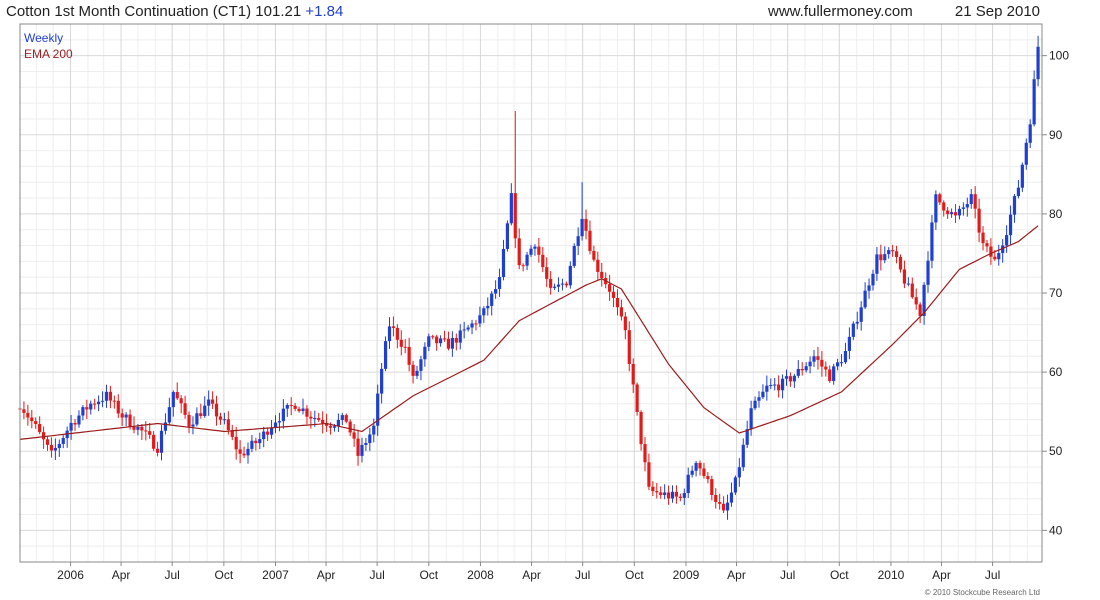  Describe the element at coordinates (1056, 135) in the screenshot. I see `y-tick-label: 90` at that location.